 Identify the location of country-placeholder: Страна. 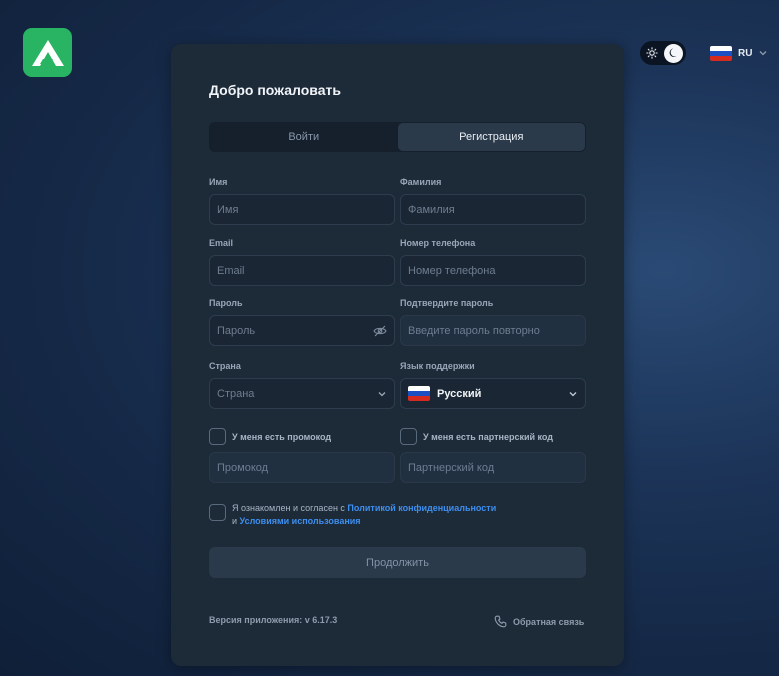
(236, 393).